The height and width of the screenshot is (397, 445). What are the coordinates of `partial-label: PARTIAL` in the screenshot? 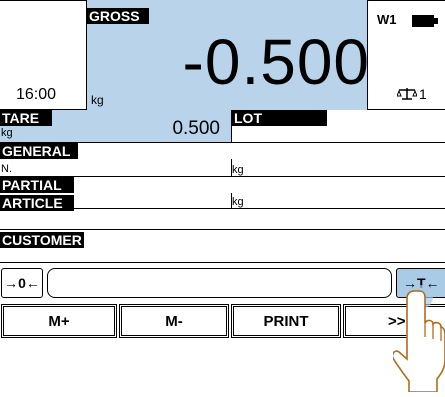 It's located at (37, 185).